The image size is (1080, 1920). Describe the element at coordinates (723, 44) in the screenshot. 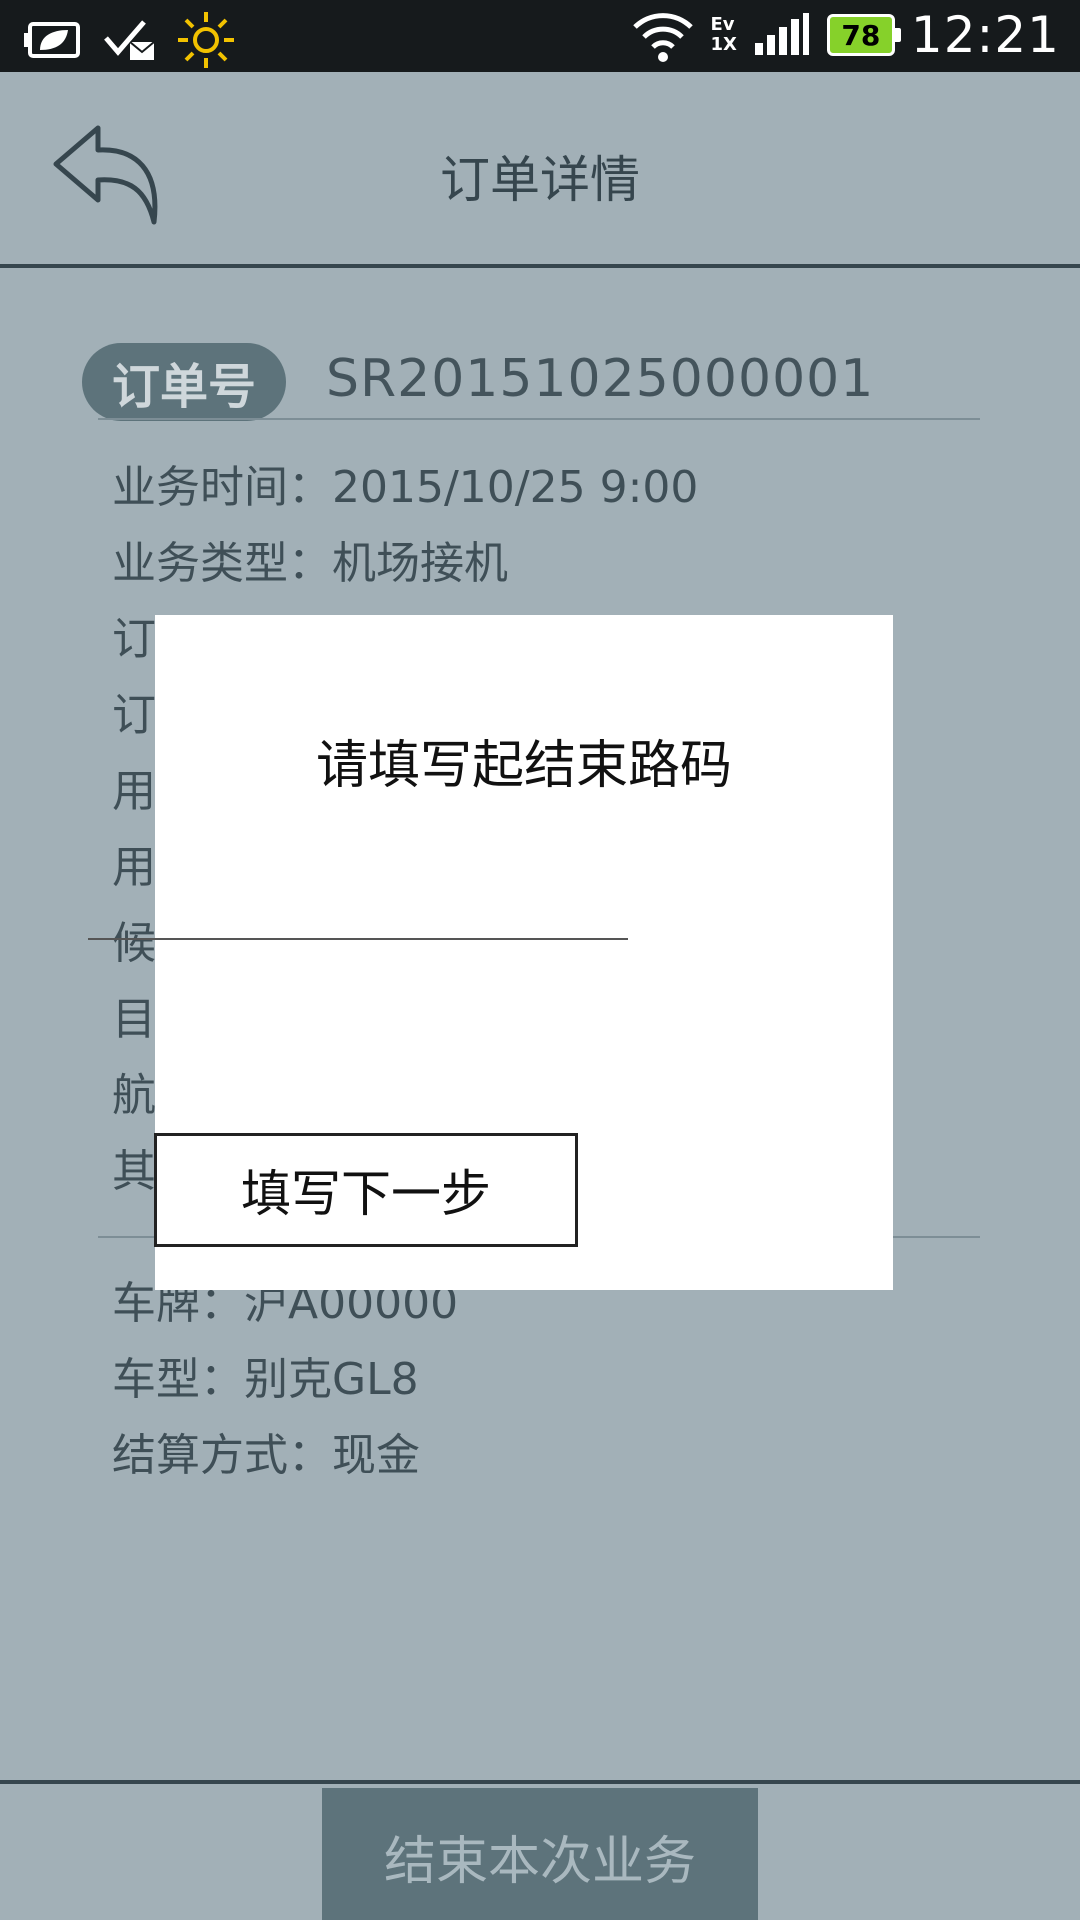

I see `network-type-bottom: 1X` at that location.